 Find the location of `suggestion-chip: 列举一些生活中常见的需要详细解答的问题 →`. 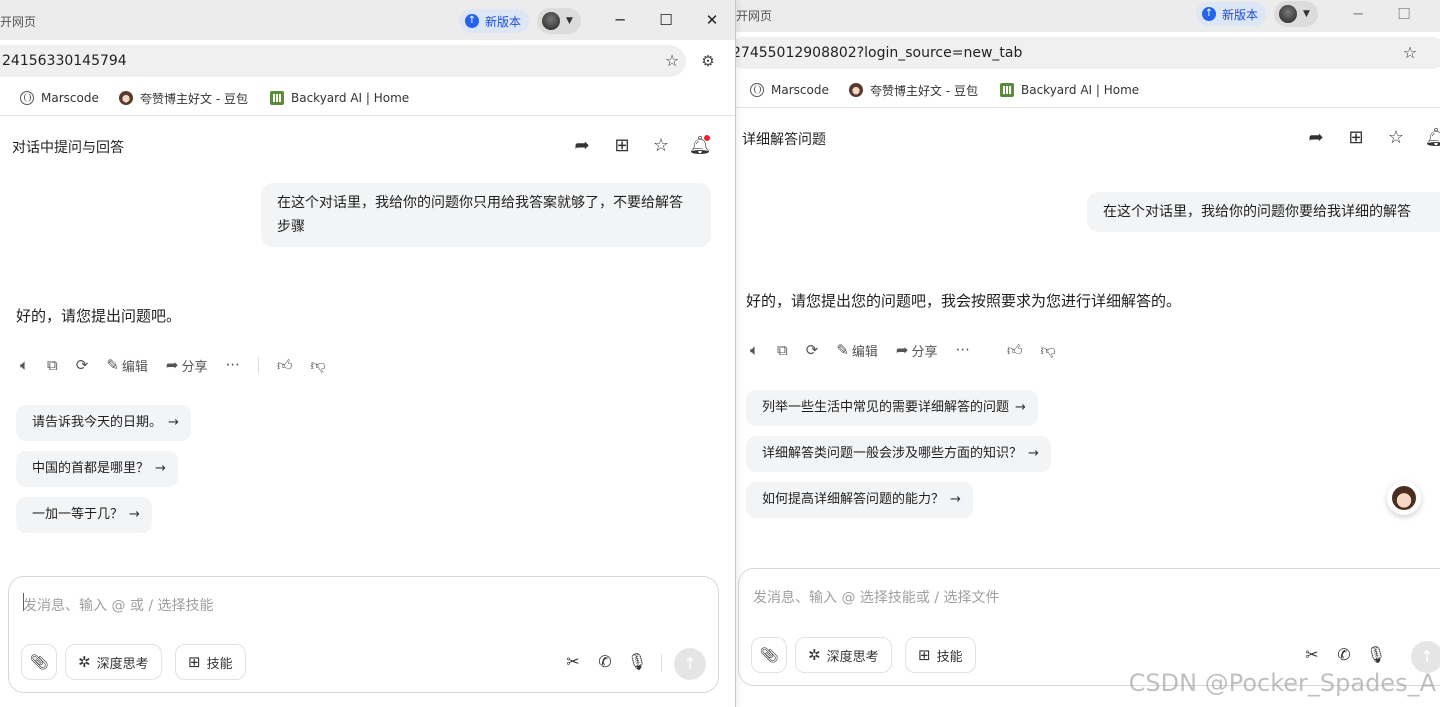

suggestion-chip: 列举一些生活中常见的需要详细解答的问题 → is located at coordinates (892, 408).